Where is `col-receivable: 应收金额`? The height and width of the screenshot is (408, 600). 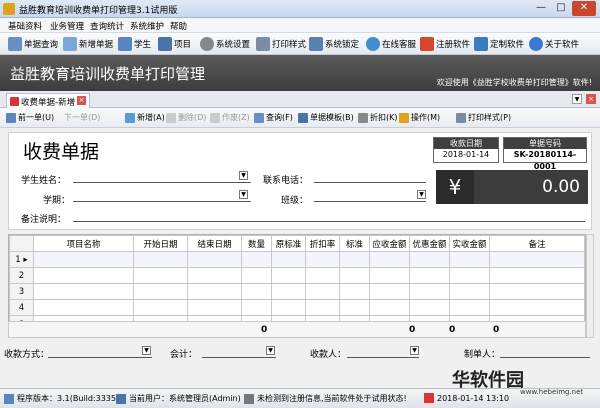 col-receivable: 应收金额 is located at coordinates (389, 243).